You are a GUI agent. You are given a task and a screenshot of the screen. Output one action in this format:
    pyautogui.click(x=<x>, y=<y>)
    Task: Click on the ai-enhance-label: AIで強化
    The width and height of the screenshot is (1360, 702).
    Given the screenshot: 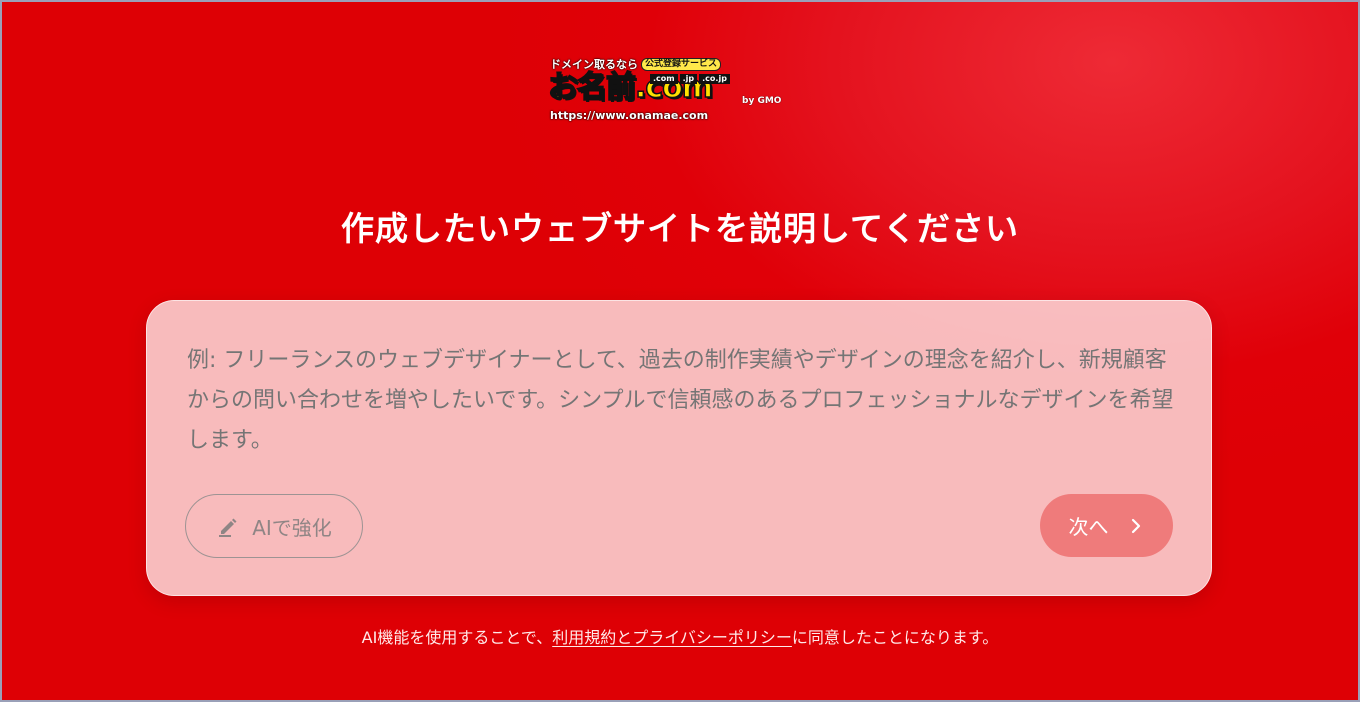 What is the action you would take?
    pyautogui.click(x=292, y=527)
    